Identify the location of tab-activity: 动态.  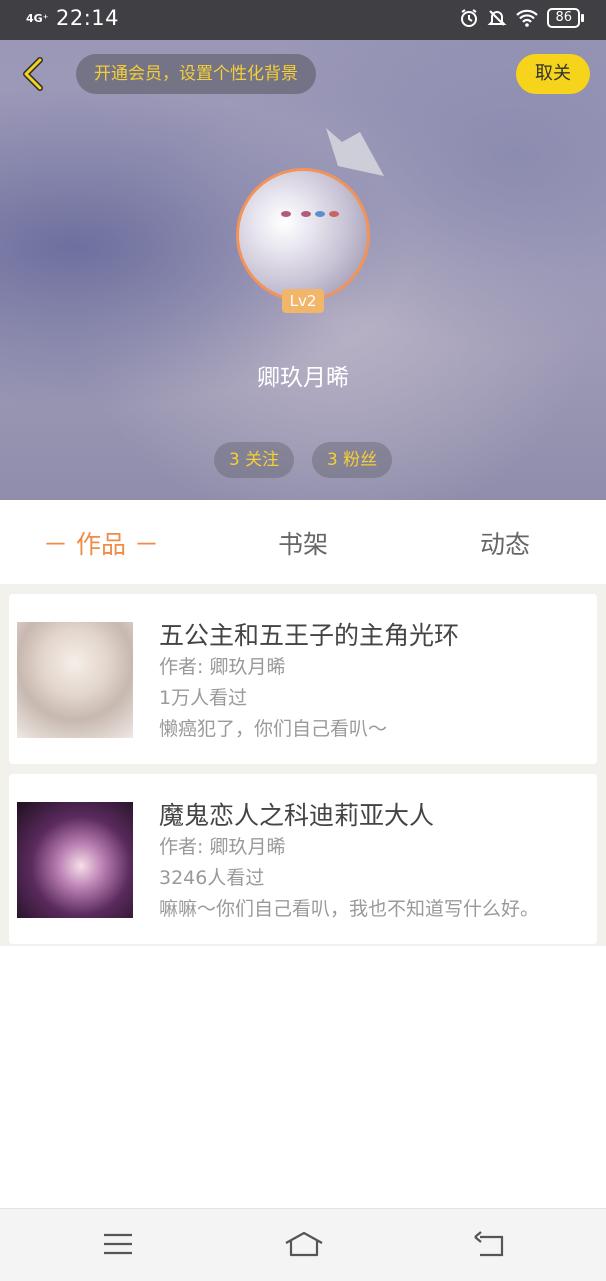
(505, 543).